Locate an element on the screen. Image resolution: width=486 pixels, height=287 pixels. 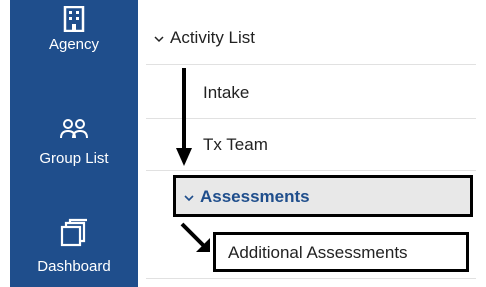
sidebar-item-dashboard: Dashboard is located at coordinates (74, 246).